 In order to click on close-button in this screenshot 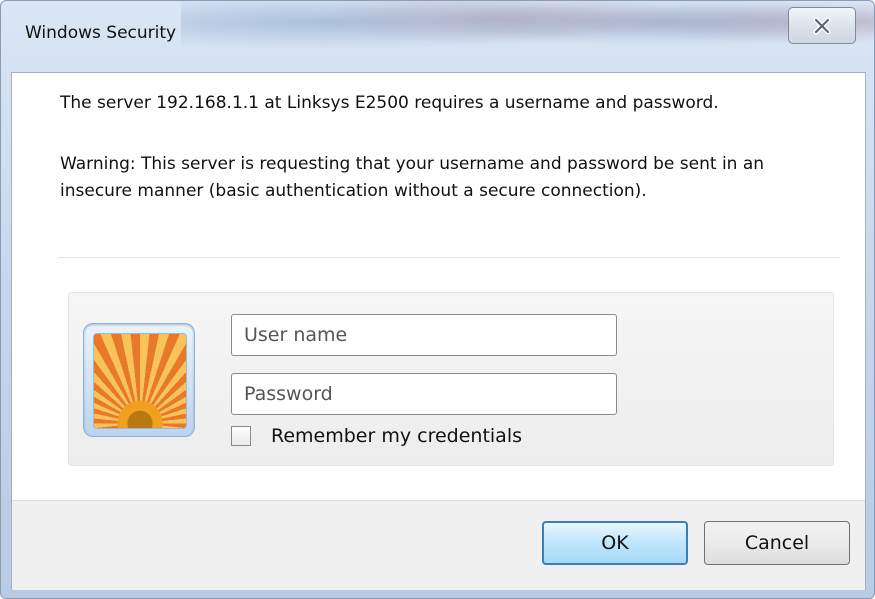, I will do `click(822, 25)`.